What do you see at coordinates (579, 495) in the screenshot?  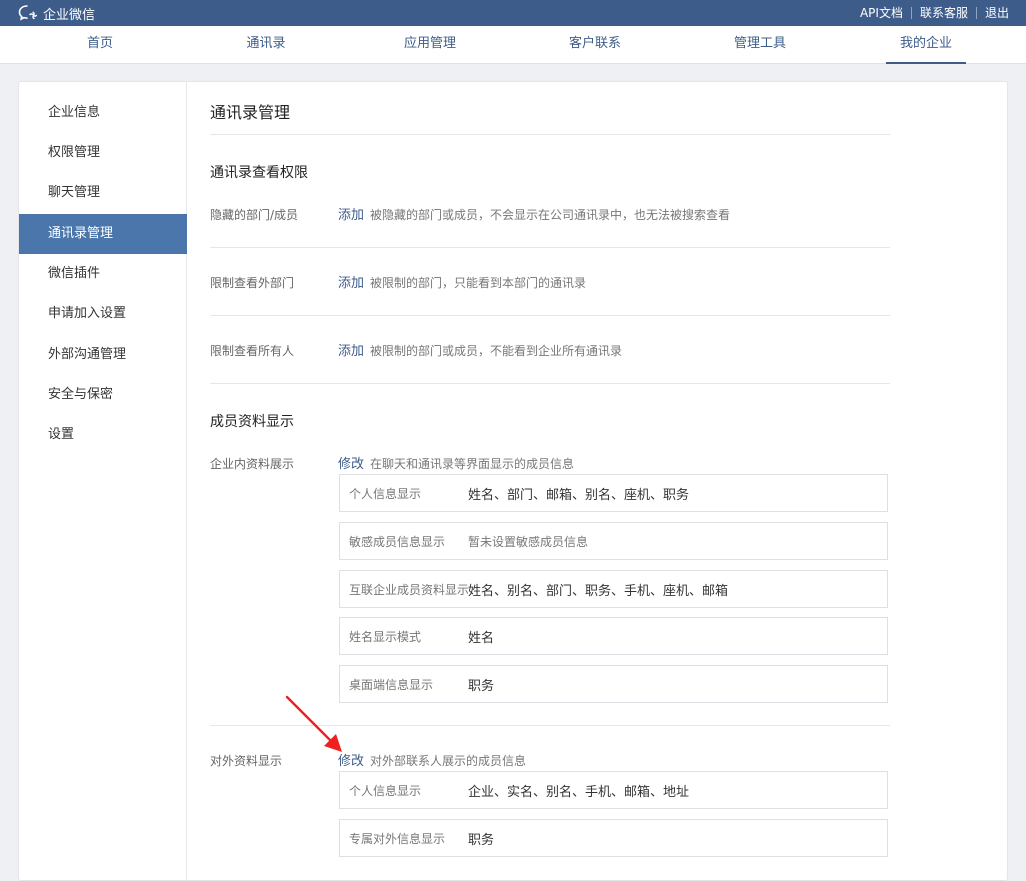 I see `info-value: 姓名、部门、邮箱、别名、座机、职务` at bounding box center [579, 495].